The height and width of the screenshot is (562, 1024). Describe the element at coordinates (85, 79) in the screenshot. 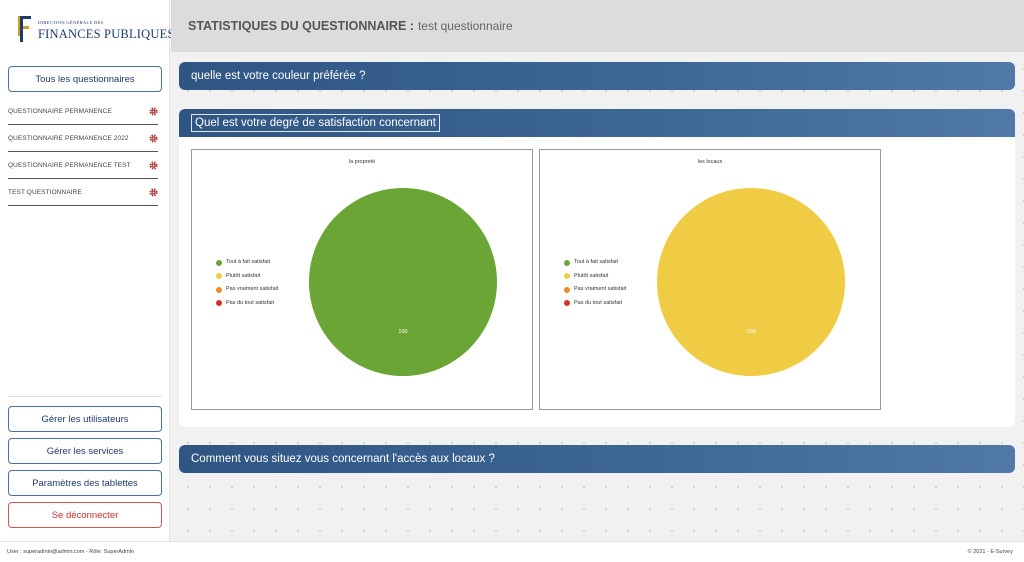

I see `all-questionnaires-button: Tous les questionnaires` at that location.